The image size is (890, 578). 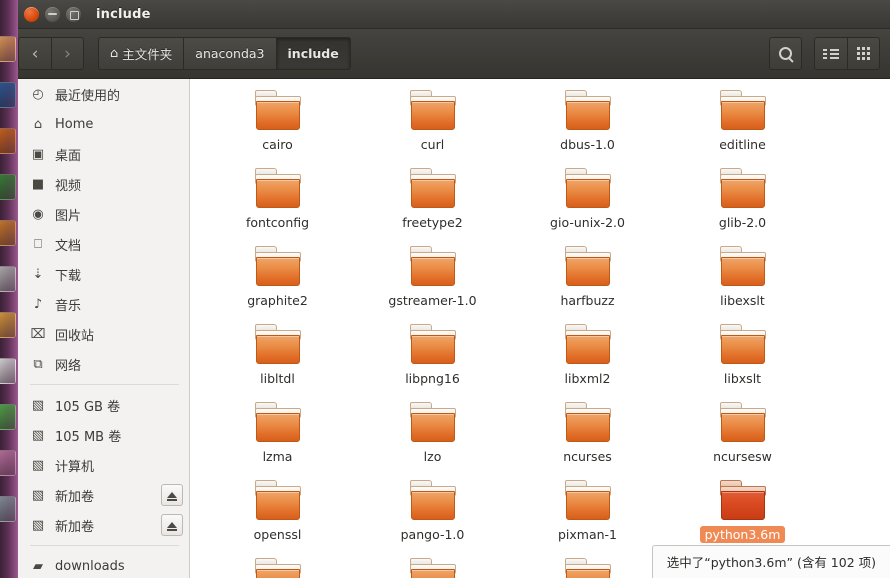 I want to click on file-item: dbus-1.0, so click(x=587, y=126).